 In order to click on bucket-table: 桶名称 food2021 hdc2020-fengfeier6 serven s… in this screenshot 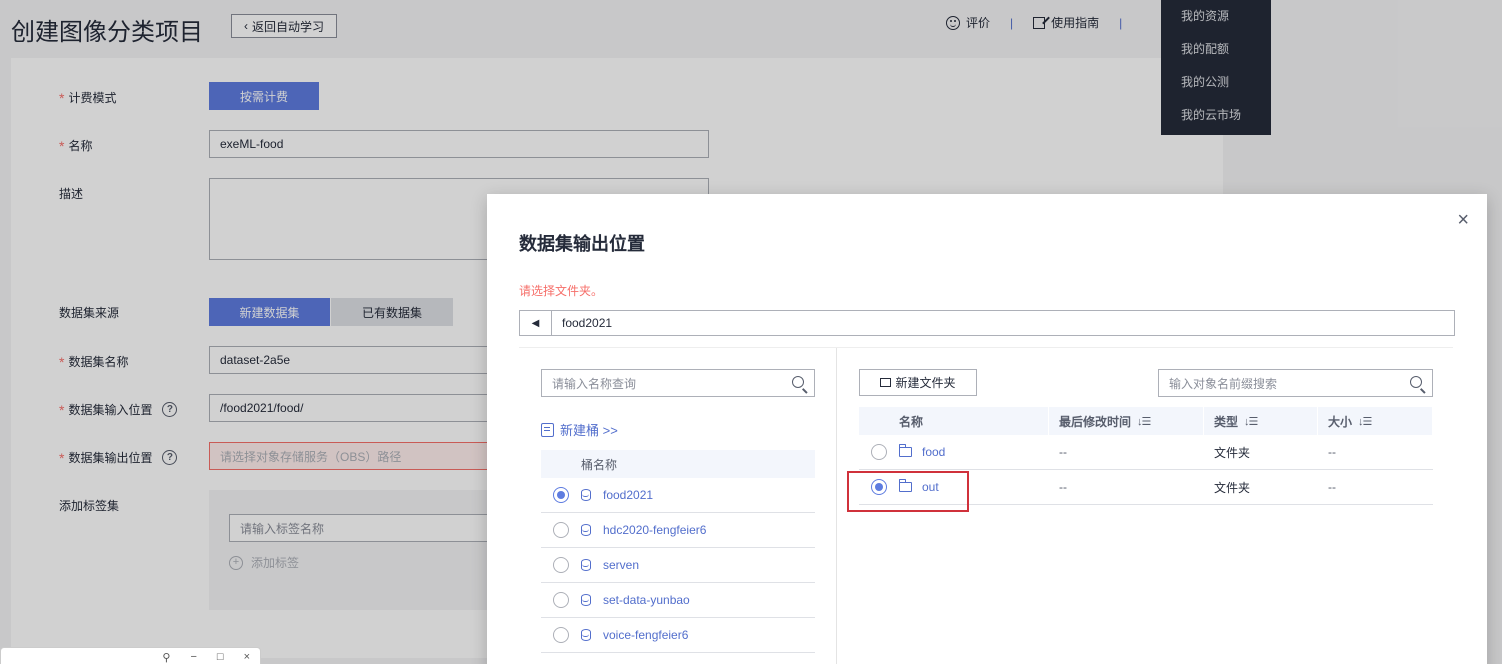, I will do `click(678, 551)`.